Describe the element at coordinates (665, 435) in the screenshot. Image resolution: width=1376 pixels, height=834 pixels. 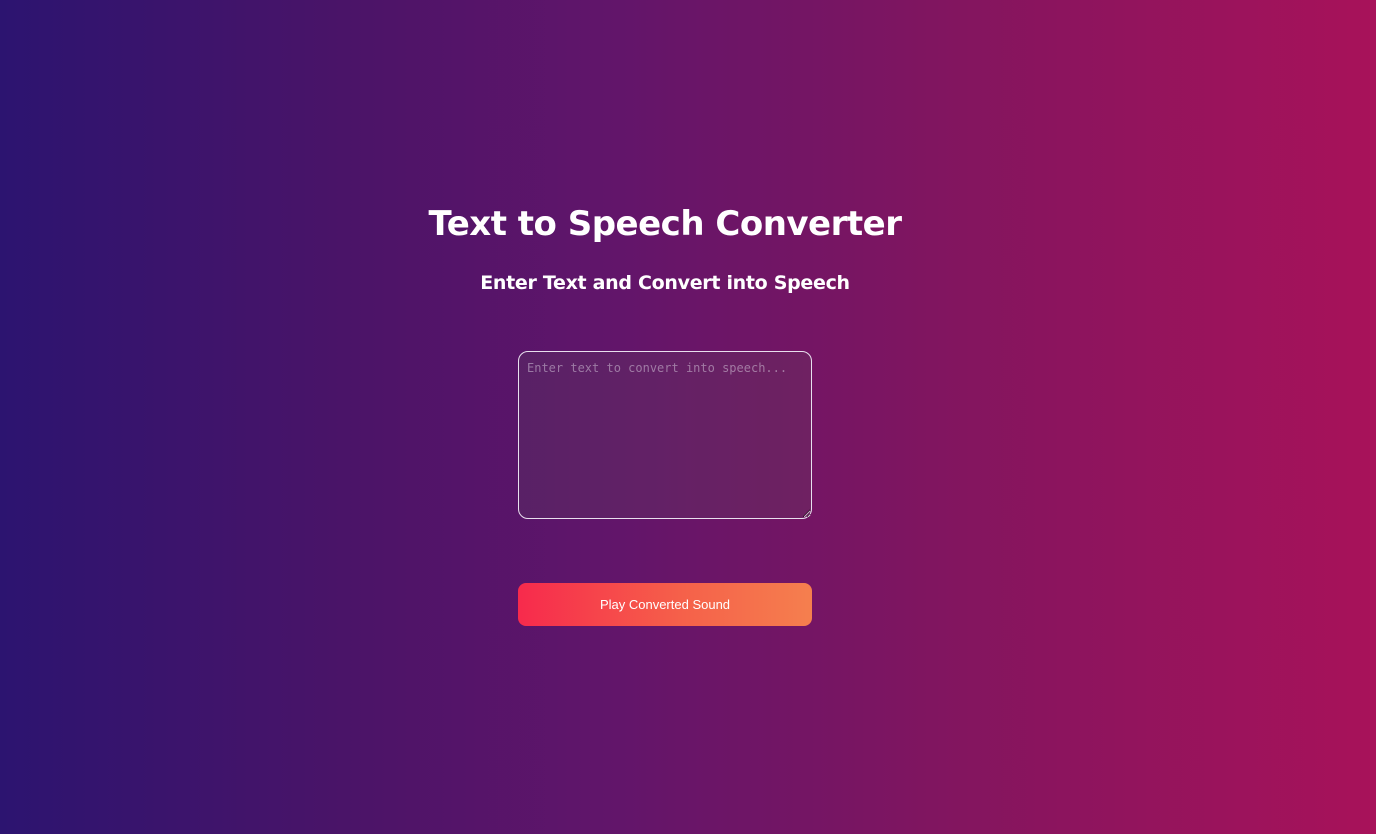
I see `speech-text-input` at that location.